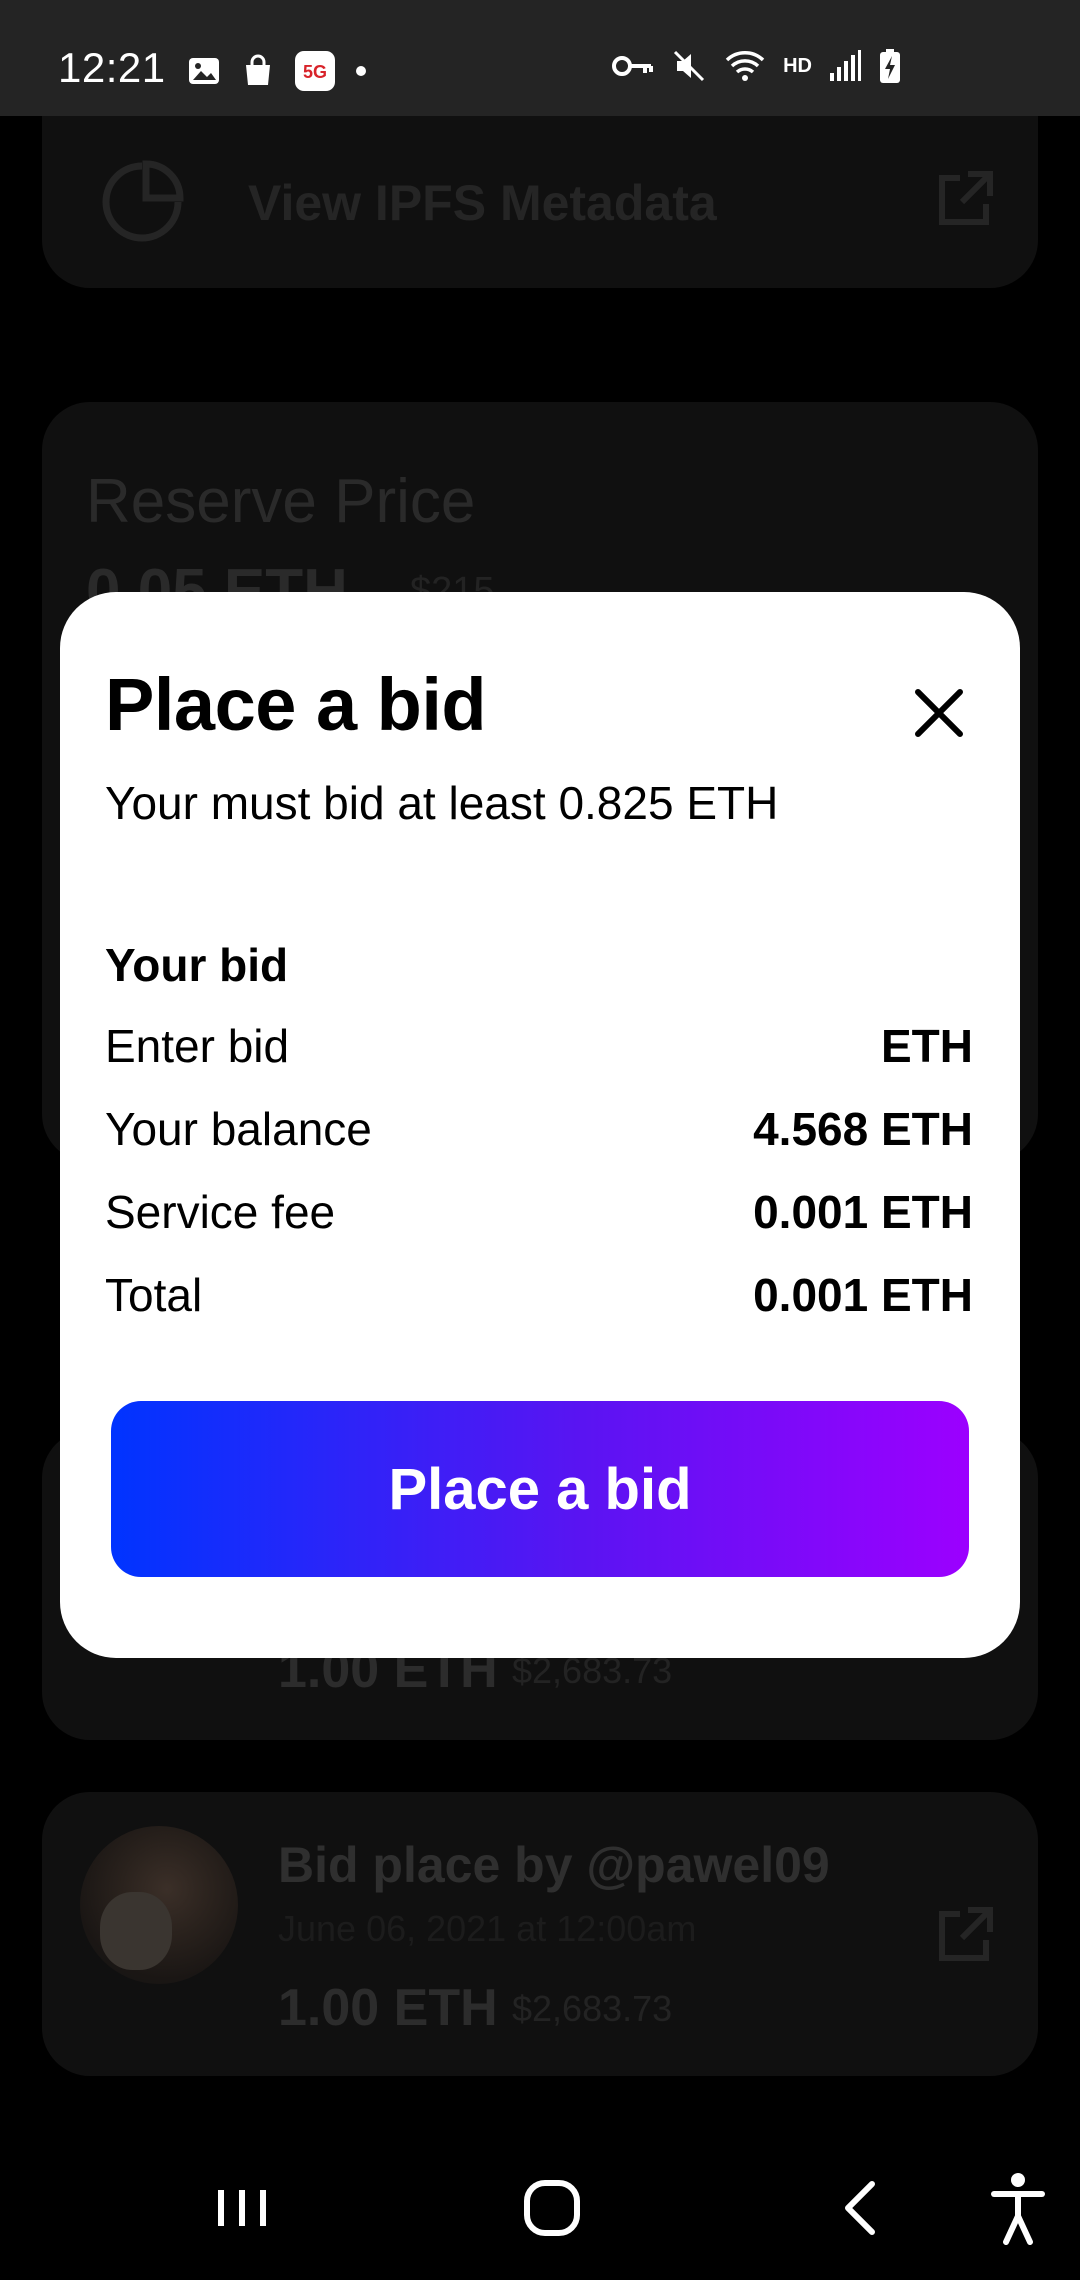 This screenshot has height=2280, width=1080. I want to click on service-fee-row: Service fee 0.001 ETH, so click(539, 1212).